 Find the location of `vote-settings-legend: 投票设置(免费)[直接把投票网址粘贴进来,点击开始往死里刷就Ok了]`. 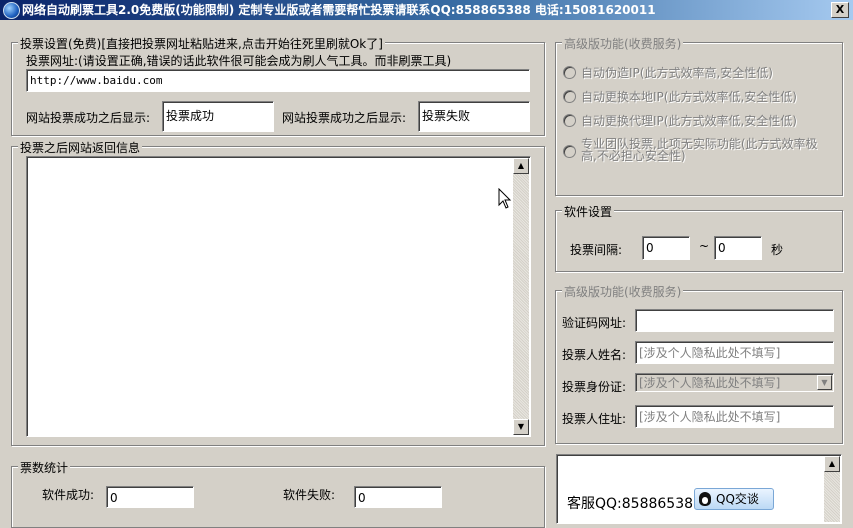

vote-settings-legend: 投票设置(免费)[直接把投票网址粘贴进来,点击开始往死里刷就Ok了] is located at coordinates (201, 43).